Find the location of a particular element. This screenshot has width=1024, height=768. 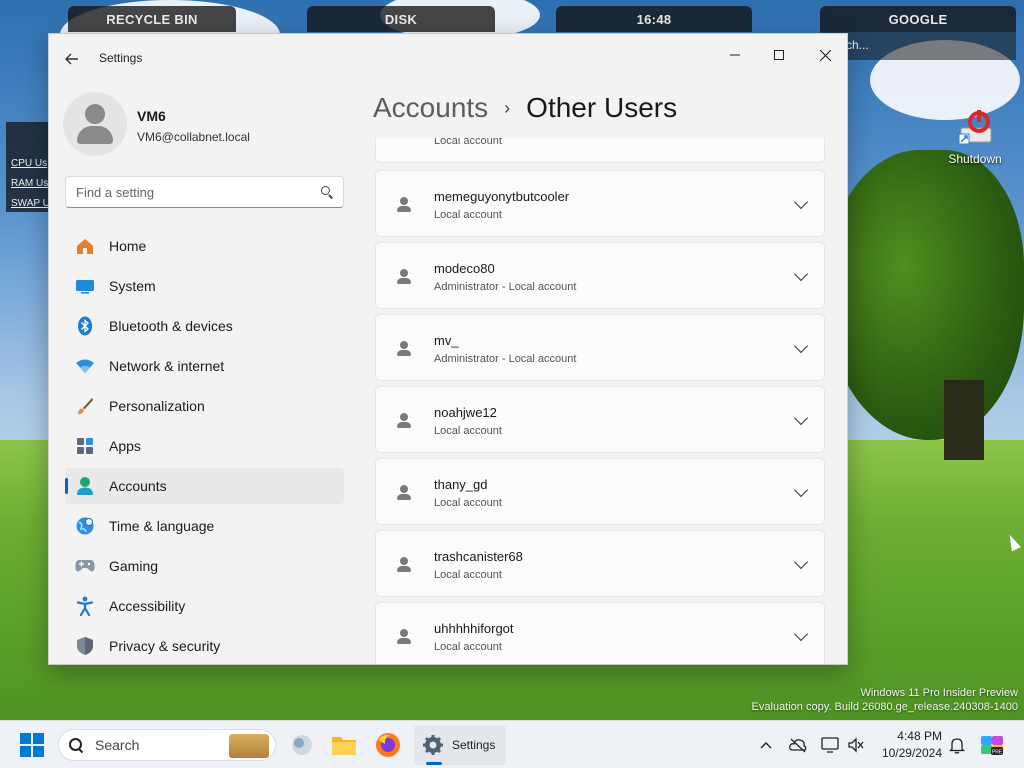

tray-network is located at coordinates (798, 745).